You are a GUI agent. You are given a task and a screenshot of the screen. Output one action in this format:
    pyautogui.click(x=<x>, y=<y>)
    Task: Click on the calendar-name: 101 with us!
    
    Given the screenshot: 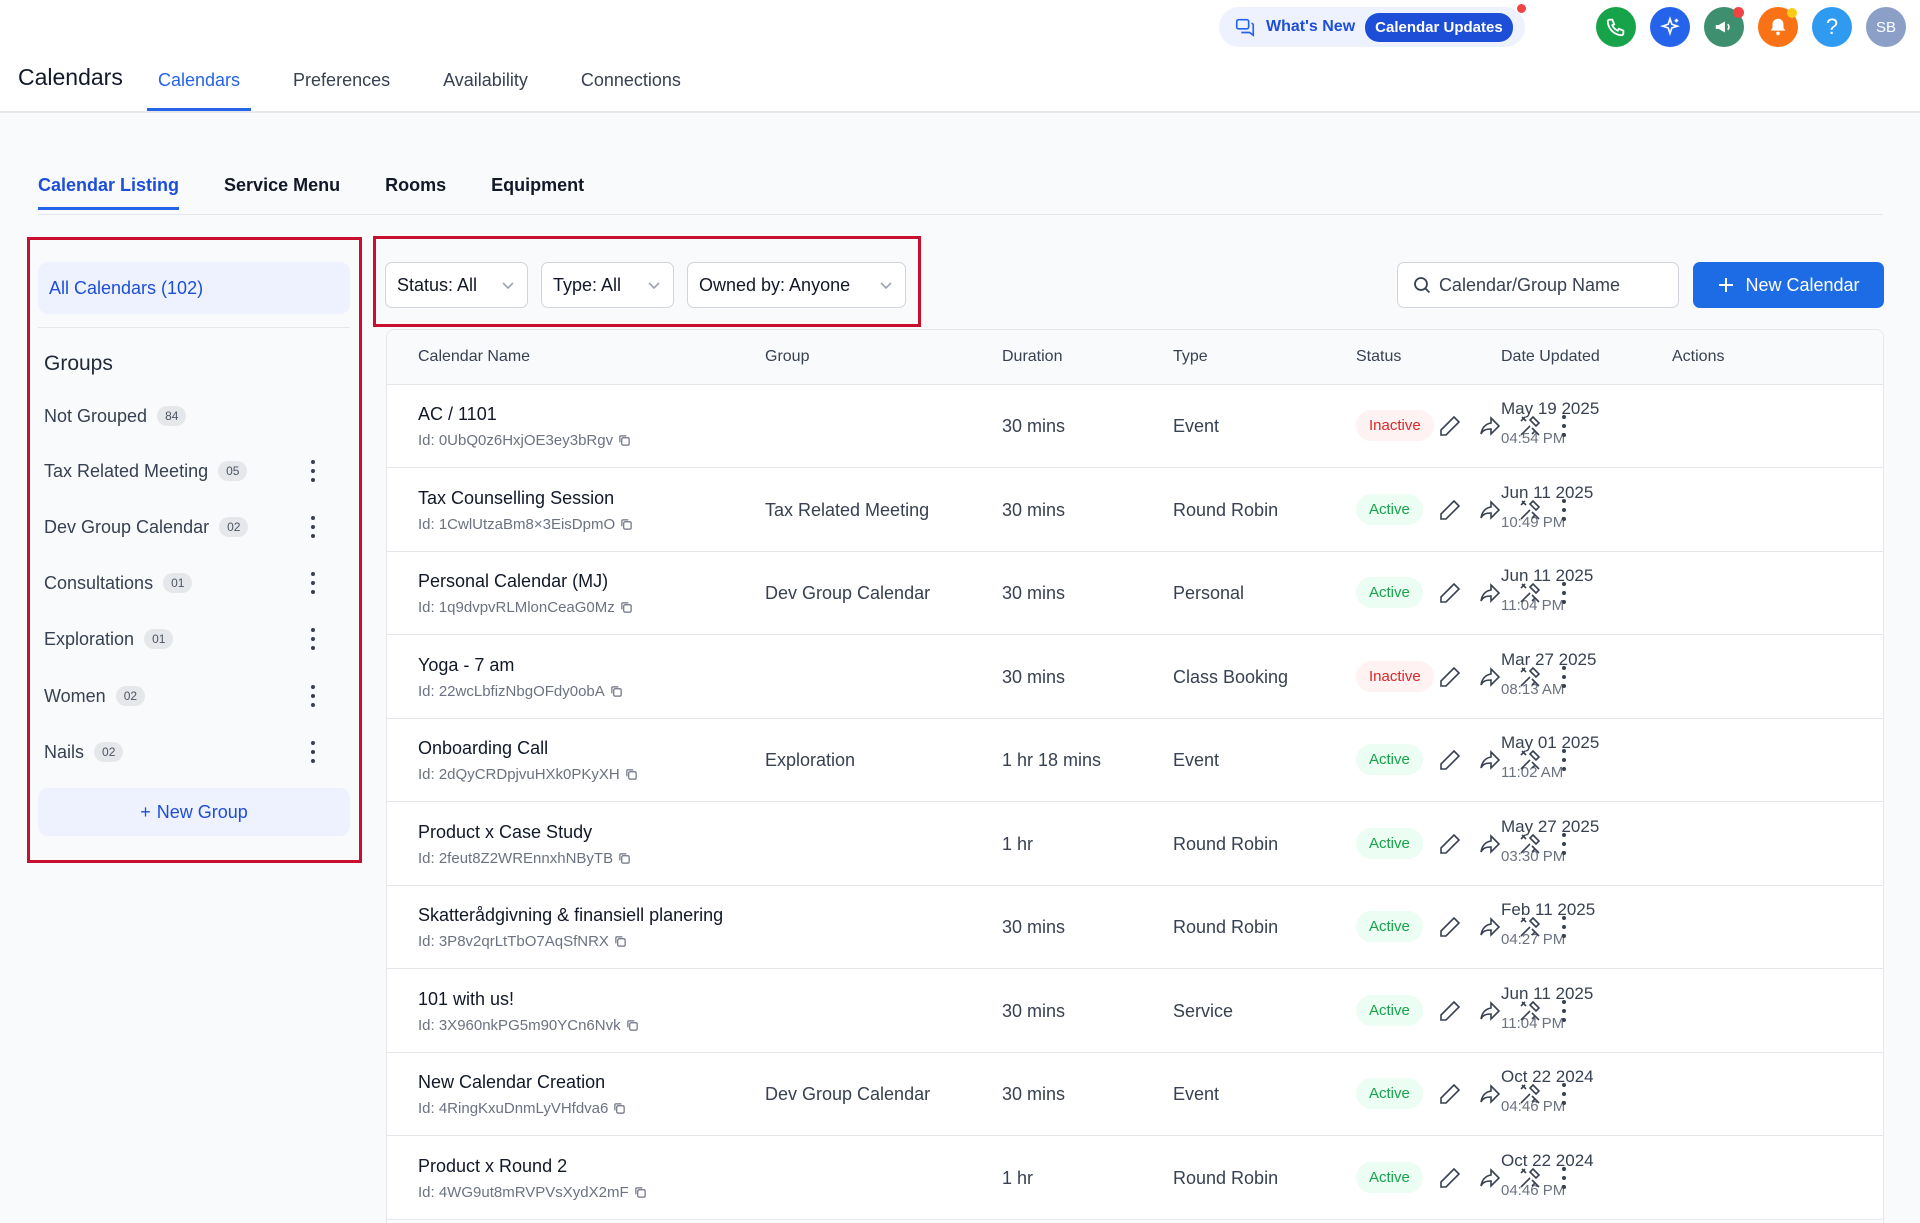 What is the action you would take?
    pyautogui.click(x=466, y=999)
    